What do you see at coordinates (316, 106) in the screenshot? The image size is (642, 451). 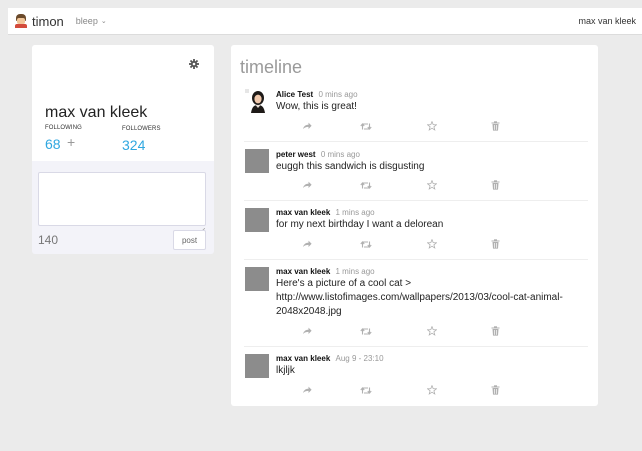 I see `post-text: Wow, this is great!` at bounding box center [316, 106].